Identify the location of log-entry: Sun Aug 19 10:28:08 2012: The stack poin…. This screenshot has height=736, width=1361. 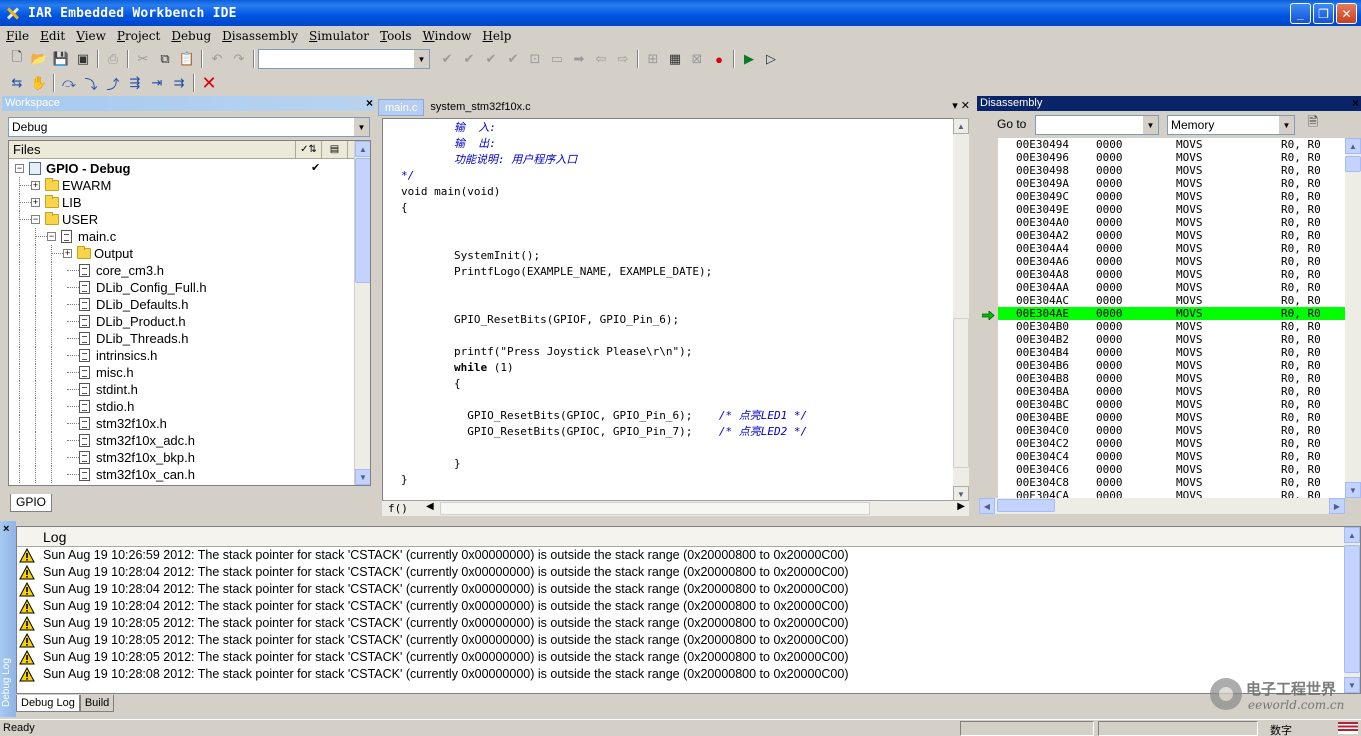
(688, 674).